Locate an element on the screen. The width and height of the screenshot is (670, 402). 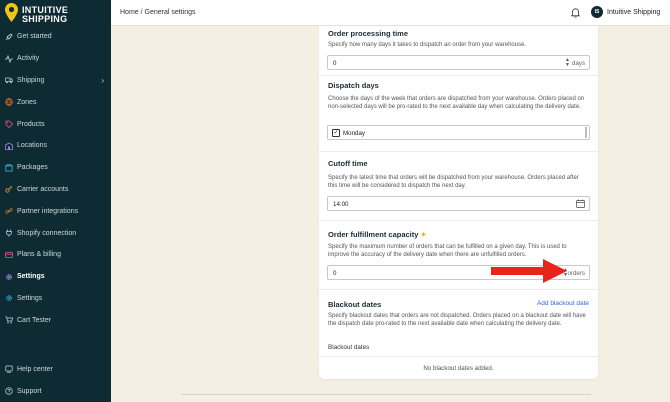
sidebar-item-label: Shipping is located at coordinates (31, 80).